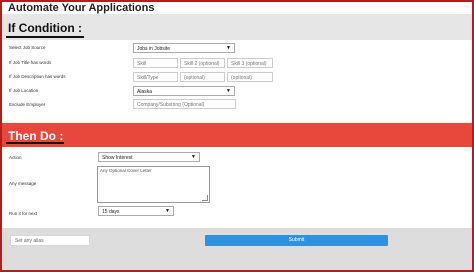 Image resolution: width=474 pixels, height=272 pixels. I want to click on then-do-heading: Then Do :, so click(36, 136).